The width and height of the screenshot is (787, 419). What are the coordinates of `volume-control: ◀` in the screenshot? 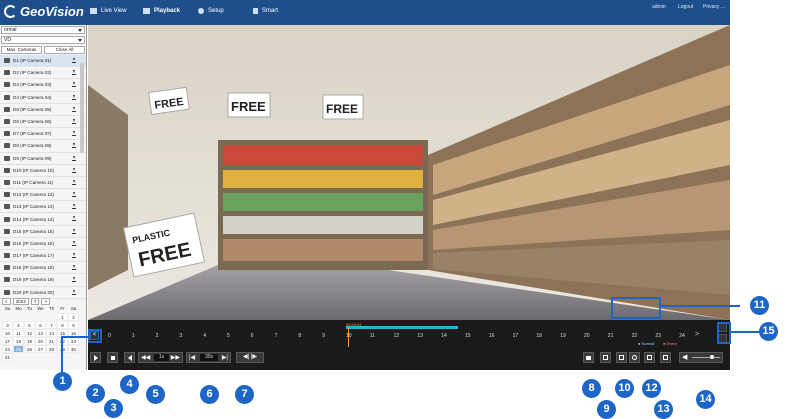 It's located at (701, 357).